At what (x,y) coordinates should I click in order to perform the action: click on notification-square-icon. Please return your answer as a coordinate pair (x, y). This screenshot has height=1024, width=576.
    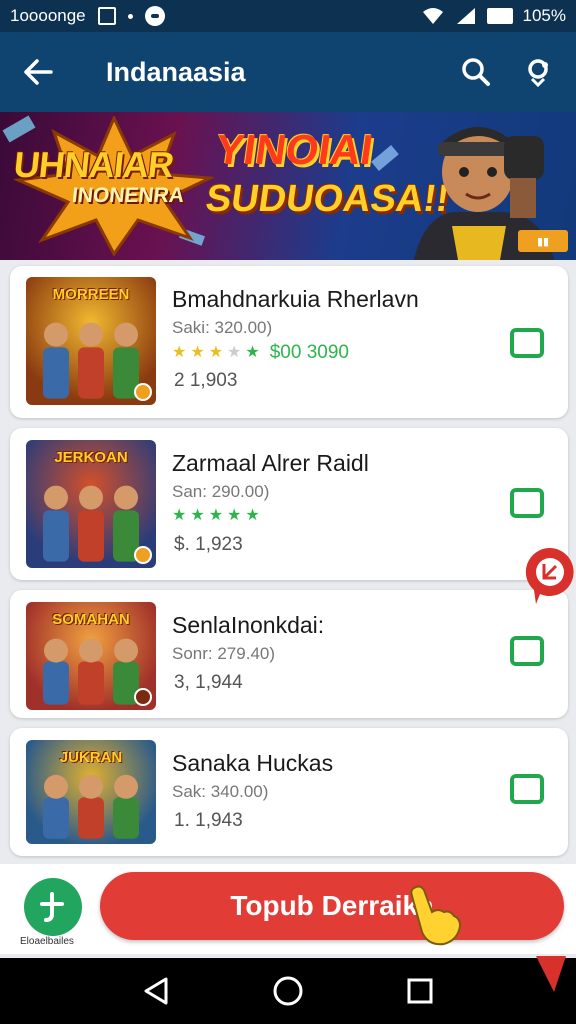
    Looking at the image, I should click on (106, 16).